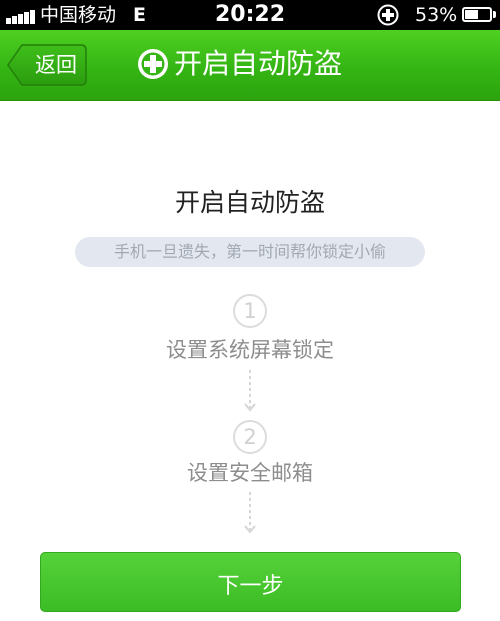  I want to click on step-1-label: 设置系统屏幕锁定, so click(250, 350).